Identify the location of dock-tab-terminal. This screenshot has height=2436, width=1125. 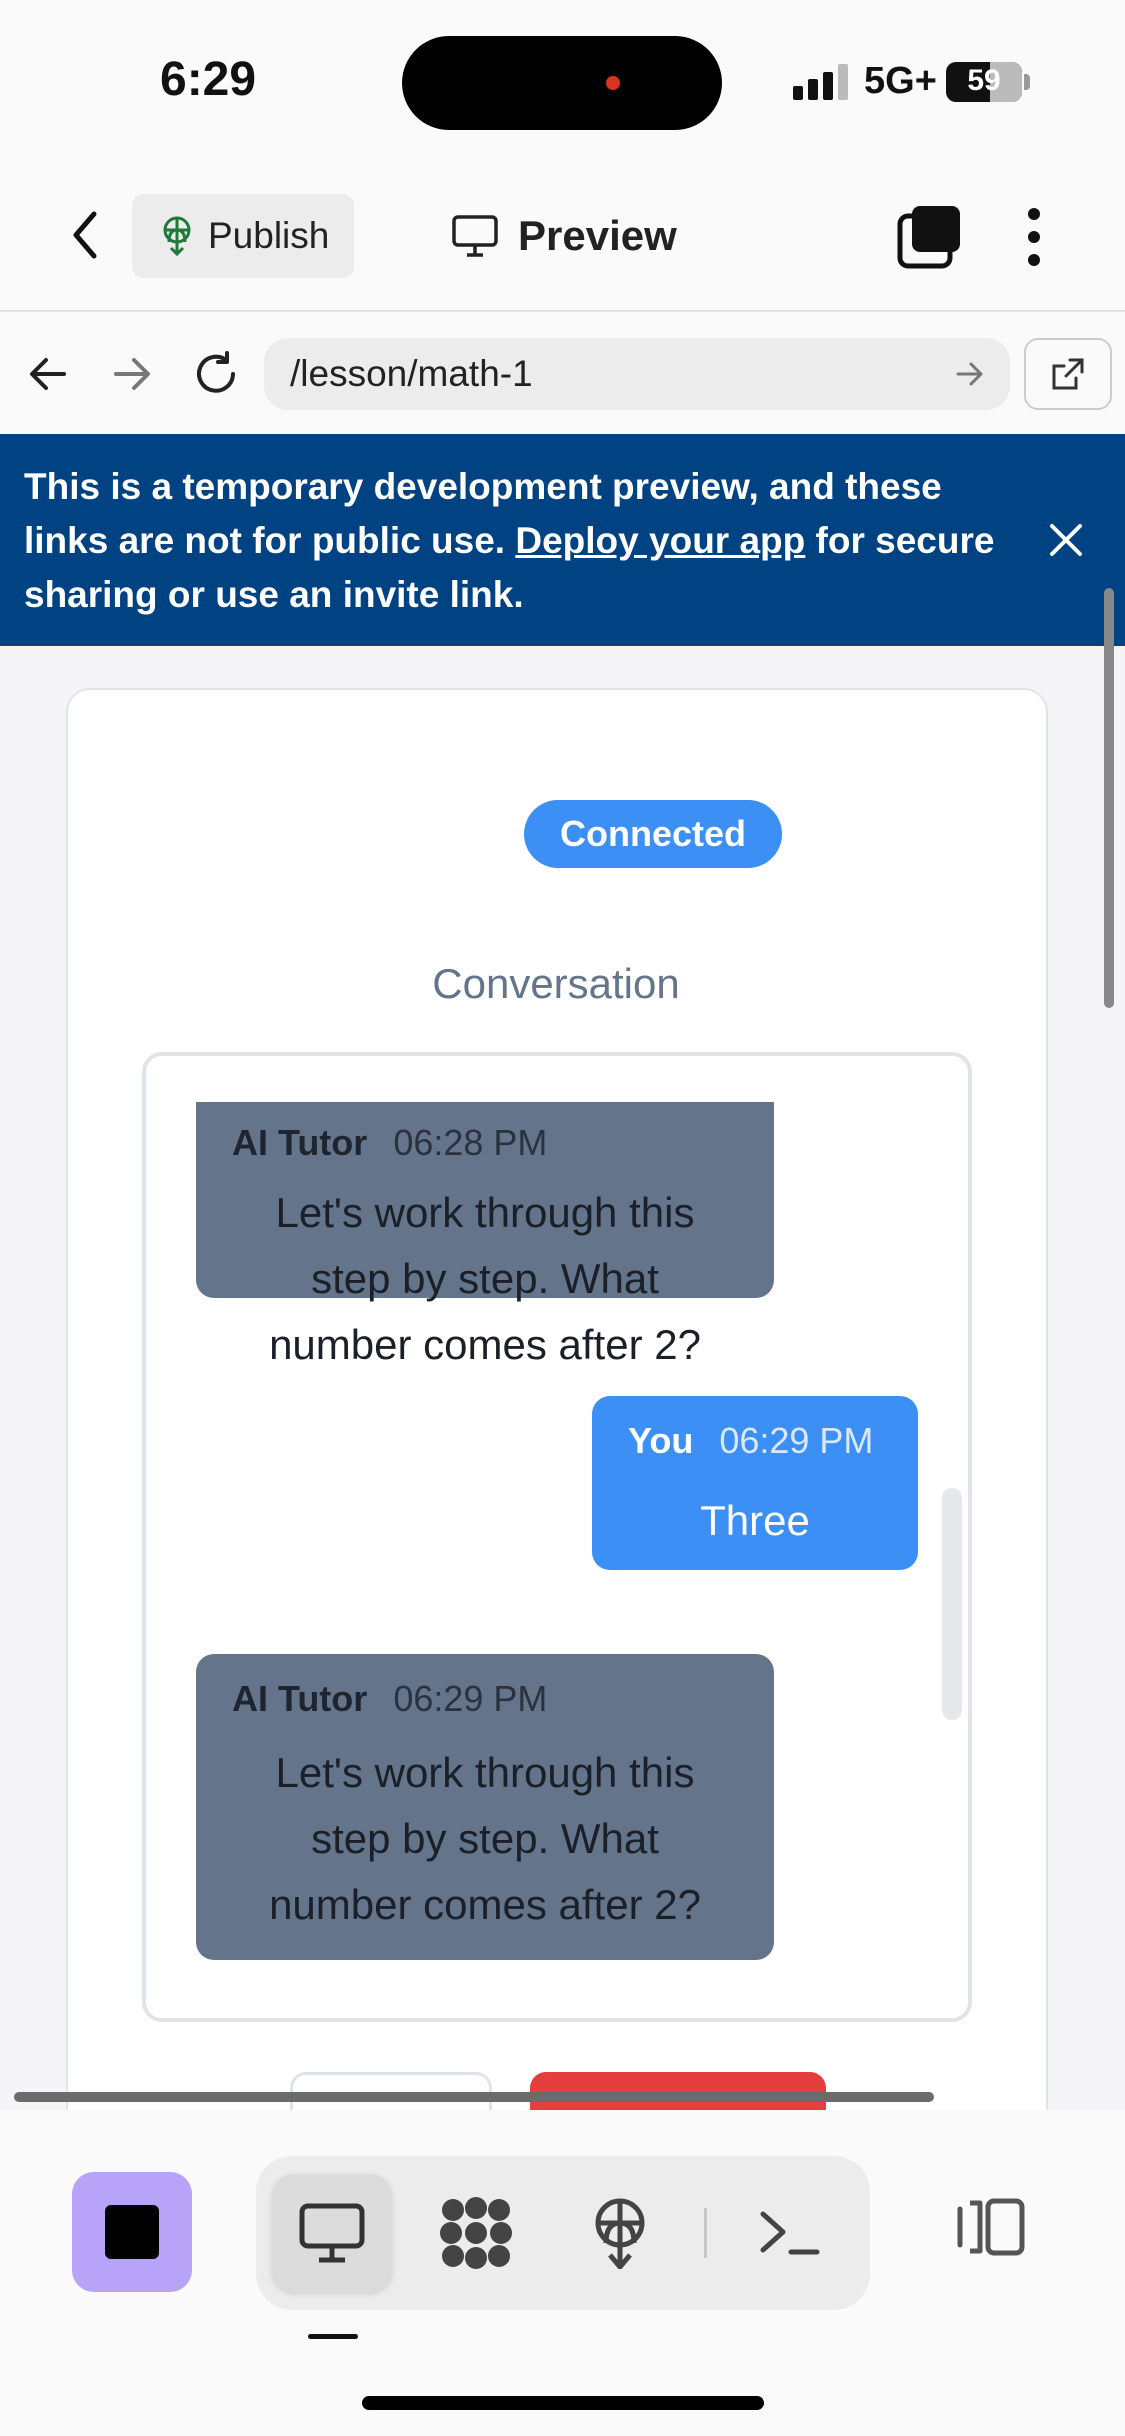
(790, 2233).